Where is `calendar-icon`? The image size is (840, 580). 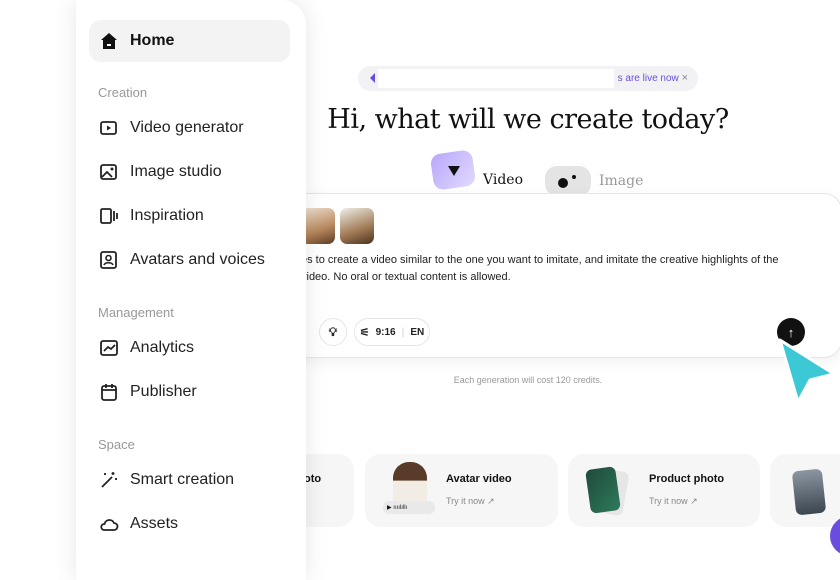
calendar-icon is located at coordinates (109, 392).